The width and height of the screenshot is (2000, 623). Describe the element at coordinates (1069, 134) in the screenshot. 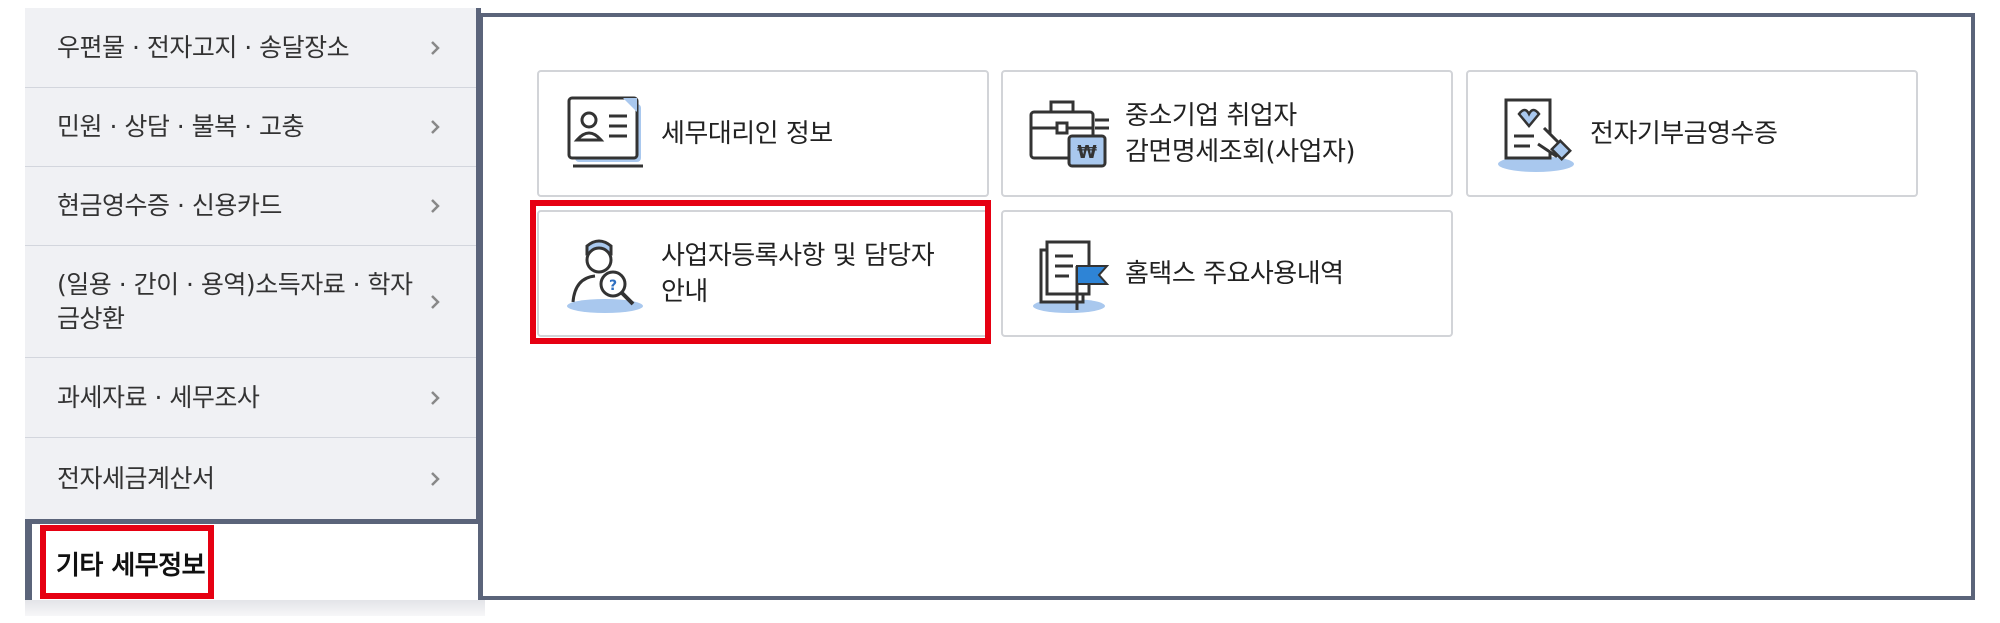

I see `briefcase-won-icon: ₩` at that location.